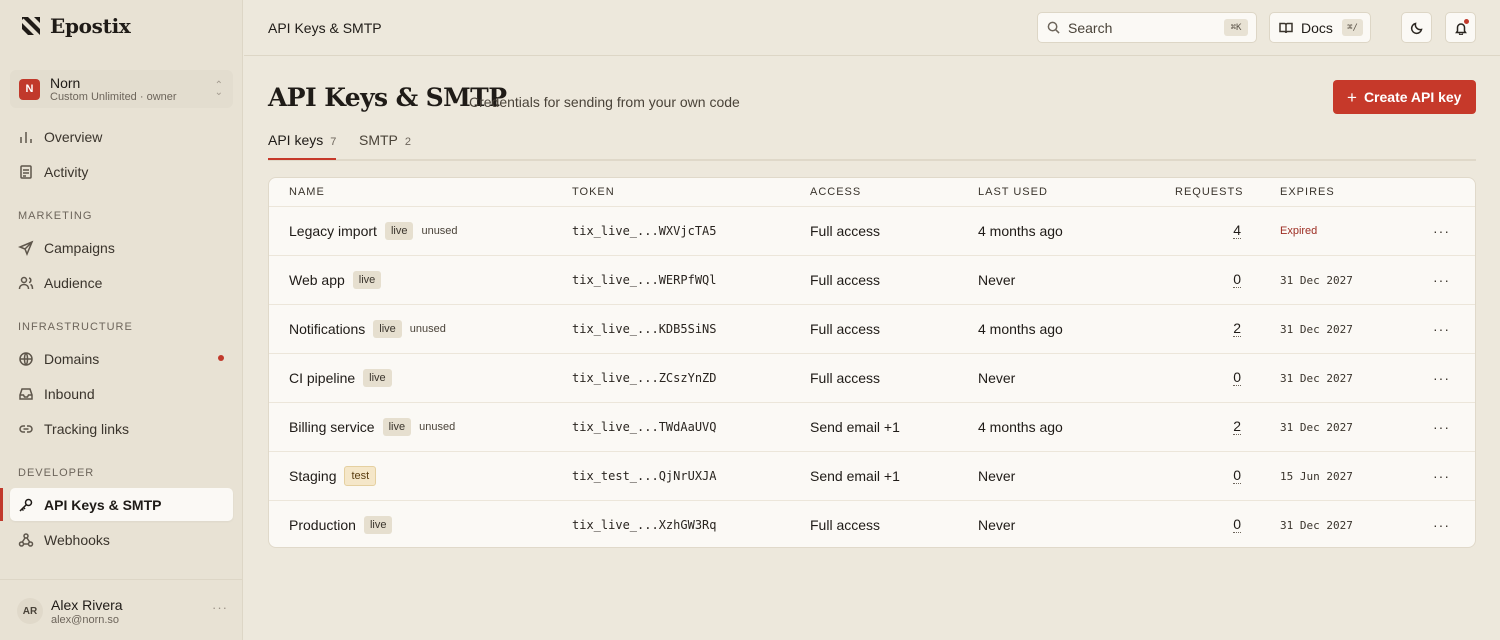 This screenshot has height=640, width=1500. What do you see at coordinates (65, 82) in the screenshot?
I see `workspace-name: Norn` at bounding box center [65, 82].